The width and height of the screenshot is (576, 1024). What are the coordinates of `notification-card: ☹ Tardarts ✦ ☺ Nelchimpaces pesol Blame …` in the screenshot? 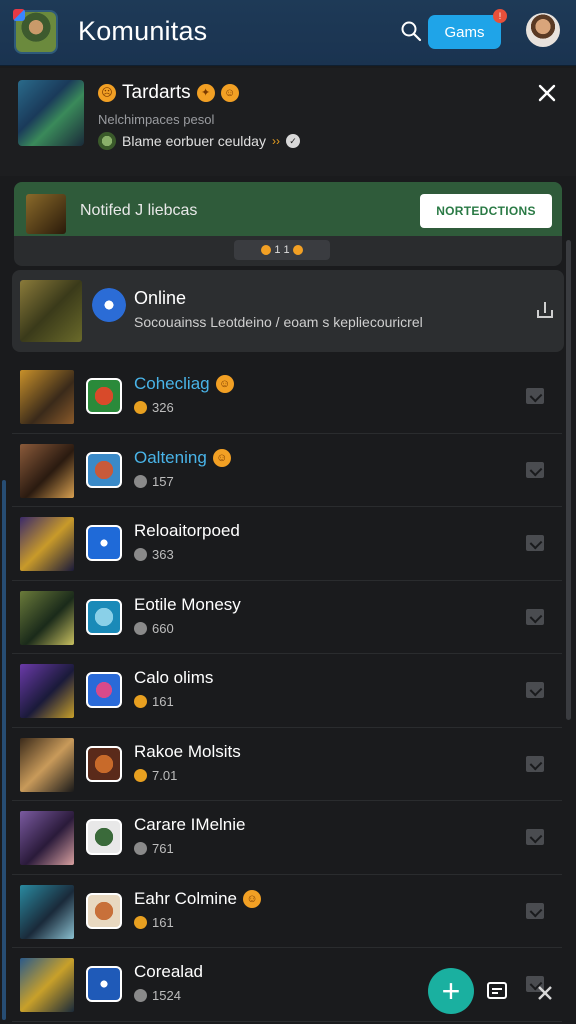 It's located at (288, 122).